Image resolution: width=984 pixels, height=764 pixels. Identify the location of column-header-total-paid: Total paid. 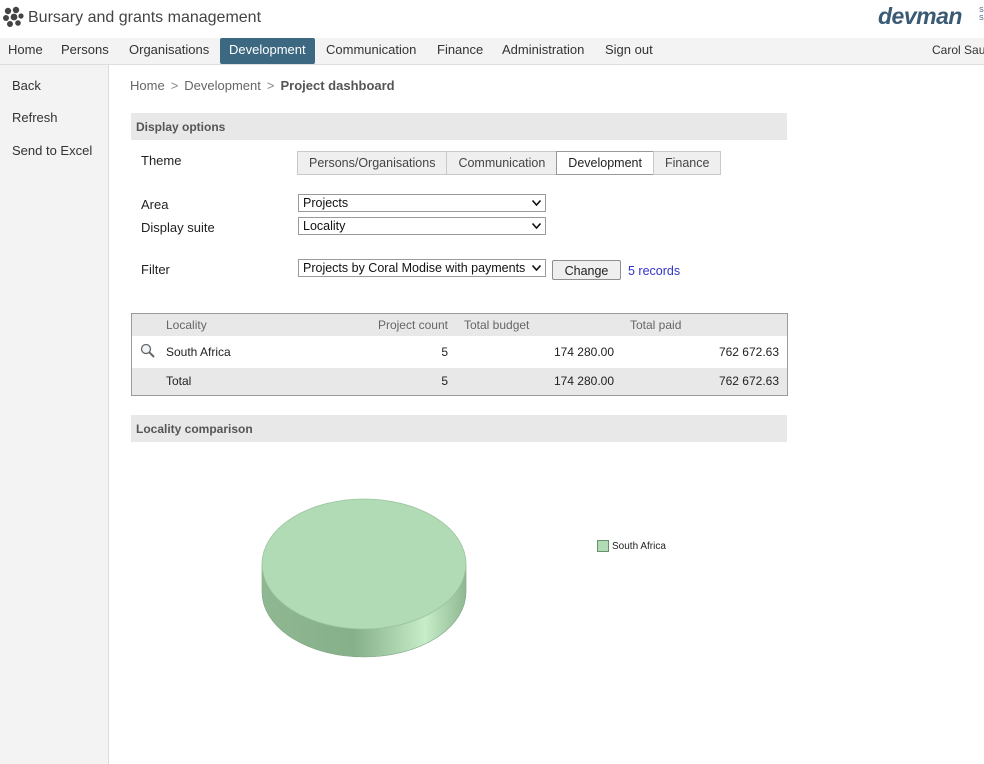
(655, 325).